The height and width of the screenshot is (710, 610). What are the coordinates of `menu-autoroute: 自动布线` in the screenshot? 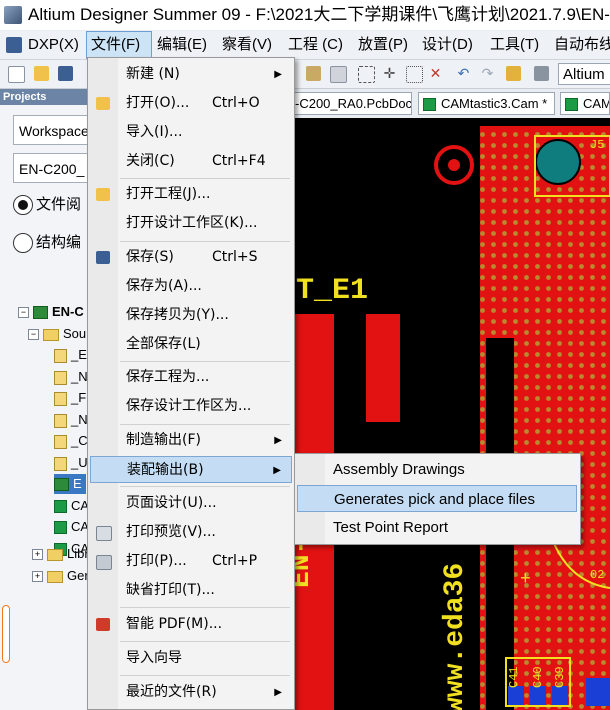 It's located at (580, 45).